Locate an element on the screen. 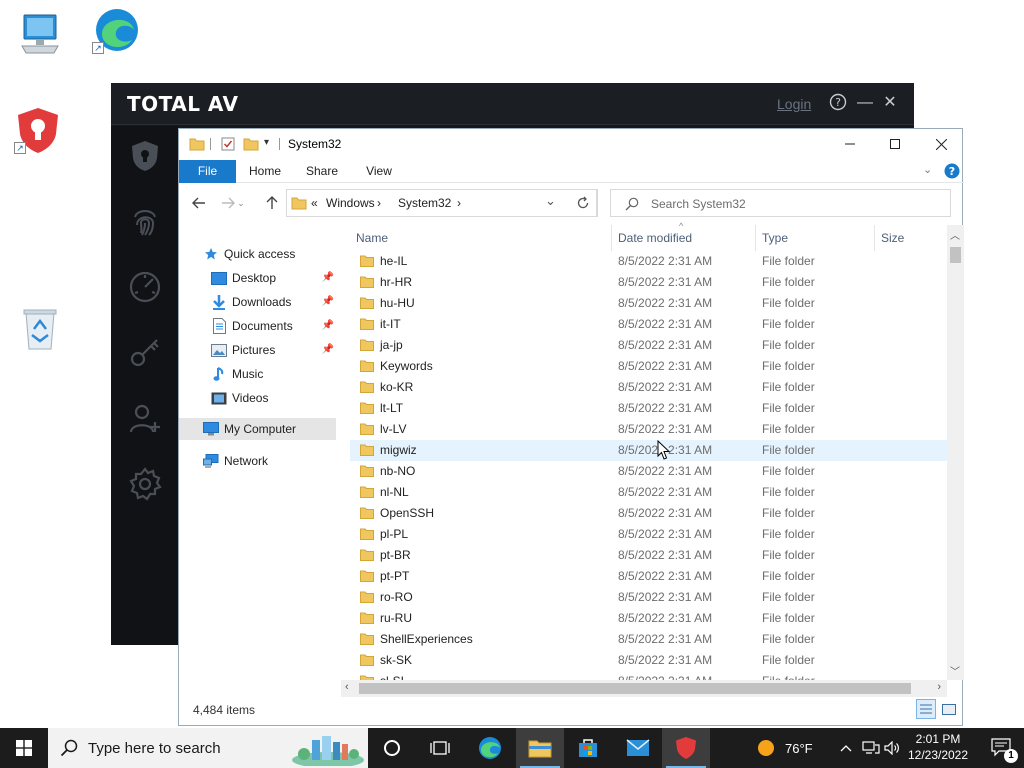  table-row: he-IL 8/5/2022 2:31 AM File folder is located at coordinates (648, 261).